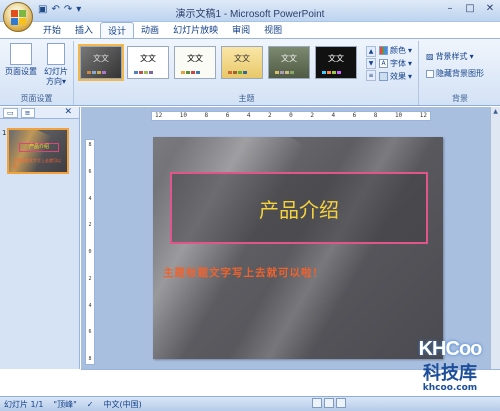 This screenshot has width=500, height=411. What do you see at coordinates (52, 30) in the screenshot?
I see `tab-home: 开始` at bounding box center [52, 30].